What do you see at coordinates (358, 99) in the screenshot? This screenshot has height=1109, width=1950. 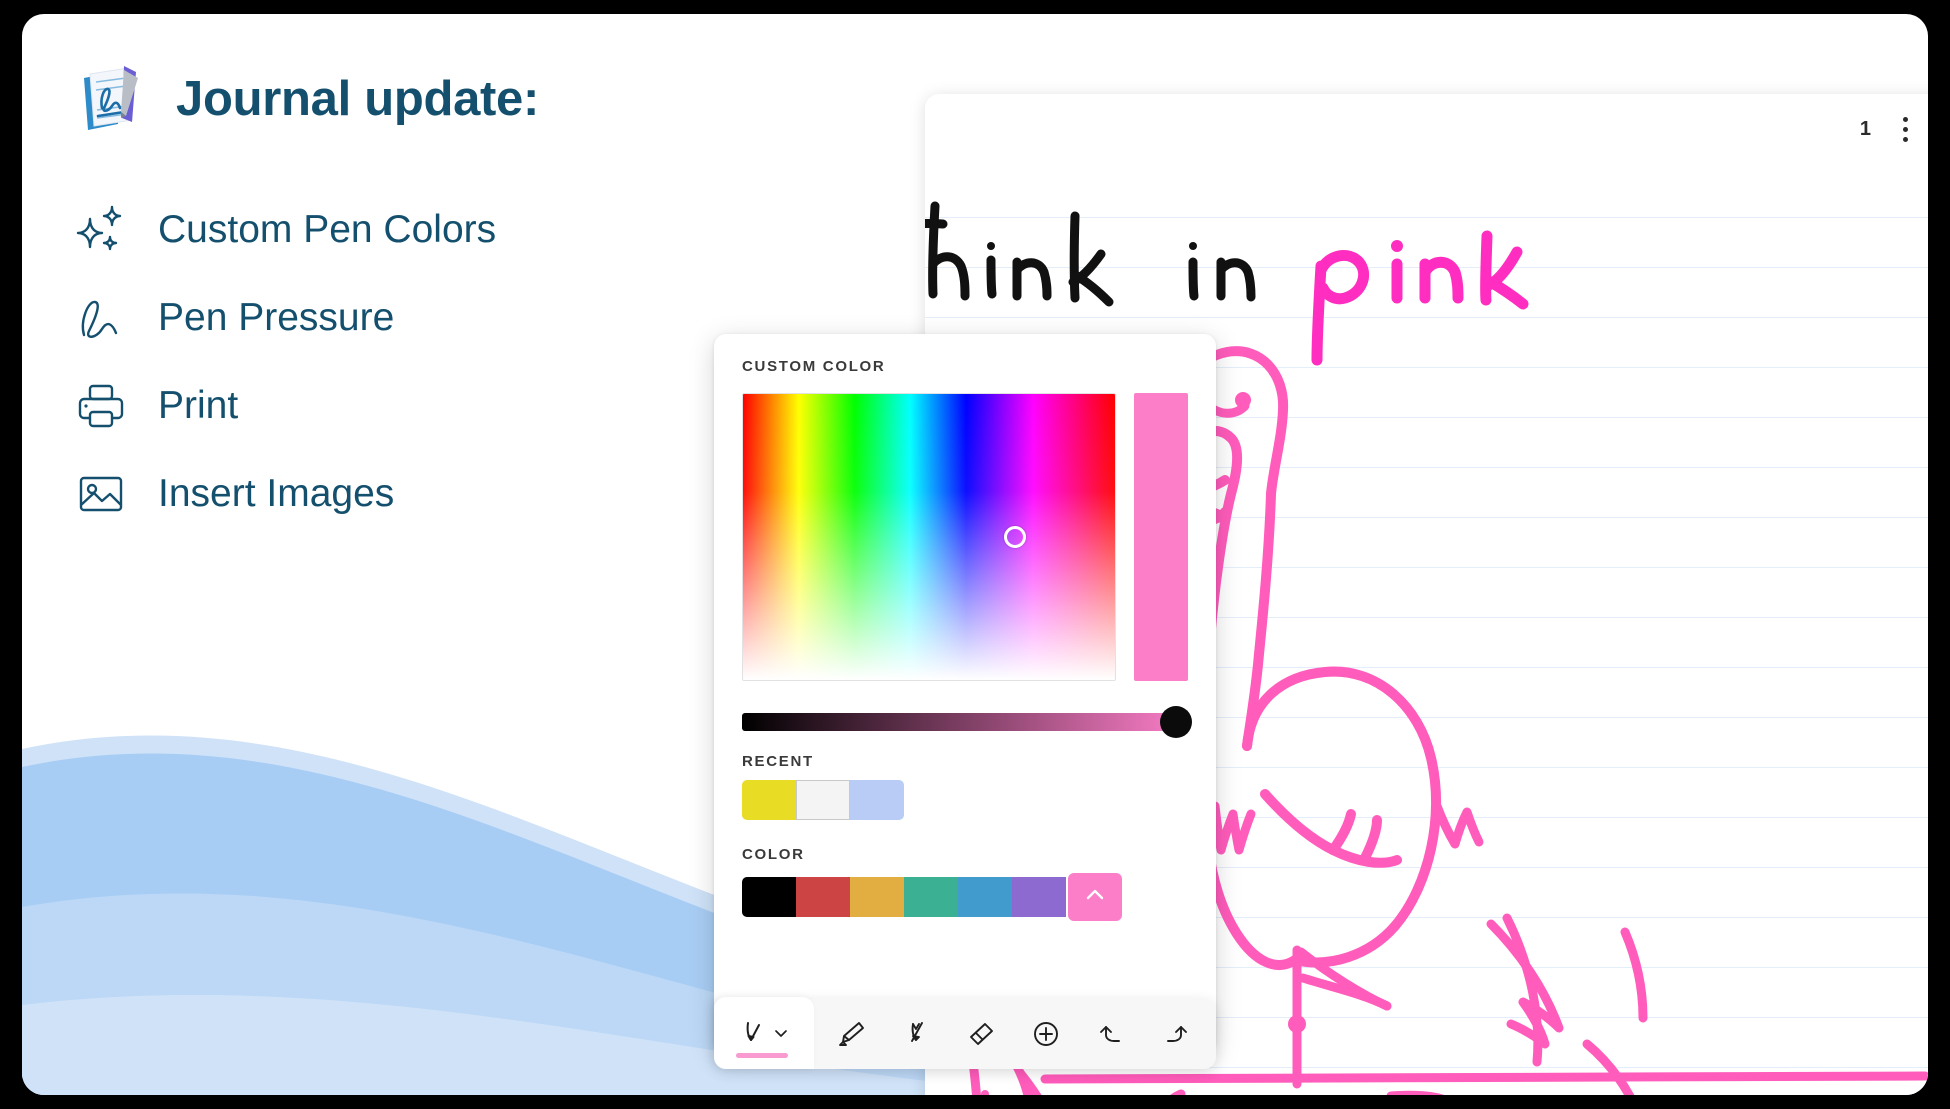 I see `page-title: Journal update:` at bounding box center [358, 99].